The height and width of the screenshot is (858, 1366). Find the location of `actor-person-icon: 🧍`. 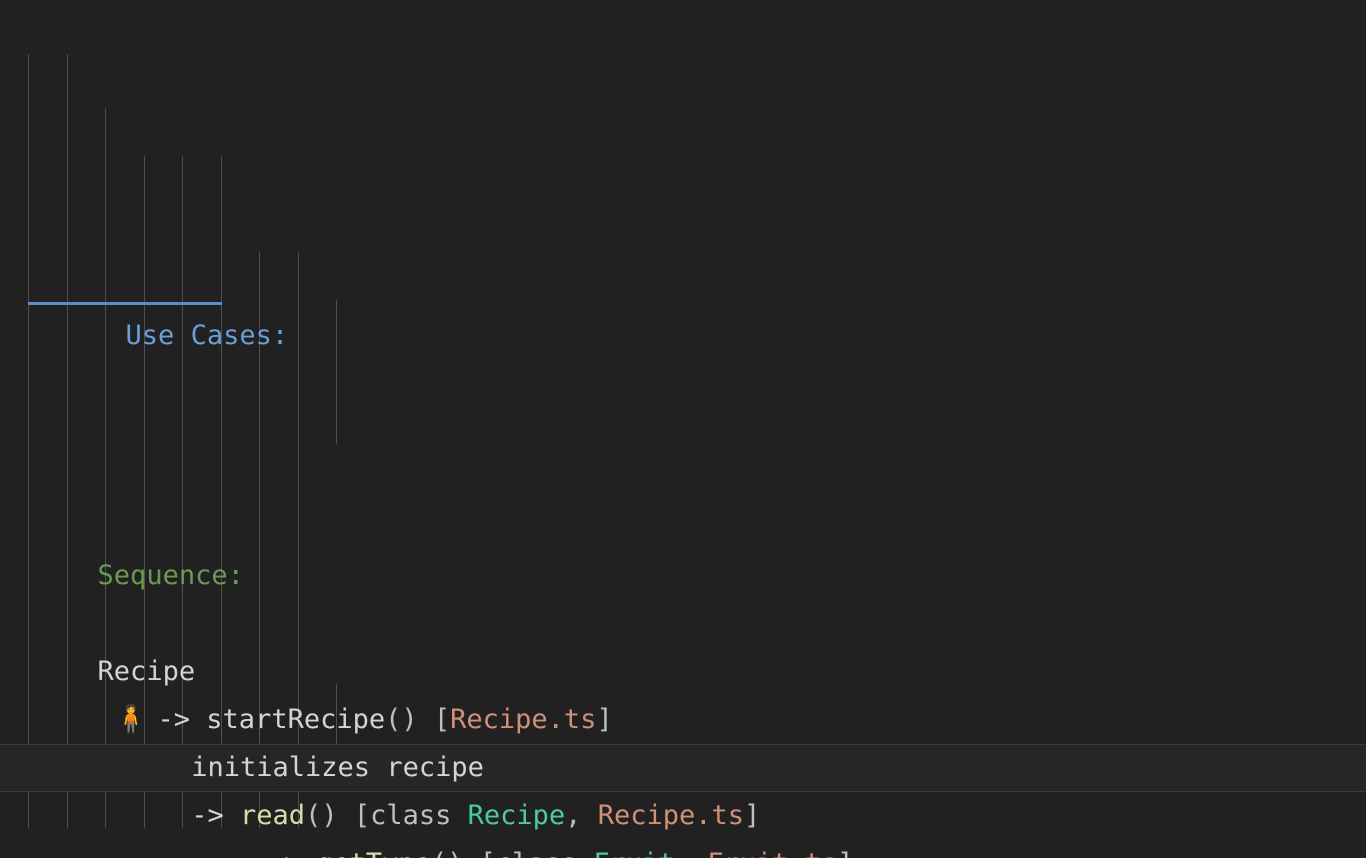

actor-person-icon: 🧍 is located at coordinates (131, 719).